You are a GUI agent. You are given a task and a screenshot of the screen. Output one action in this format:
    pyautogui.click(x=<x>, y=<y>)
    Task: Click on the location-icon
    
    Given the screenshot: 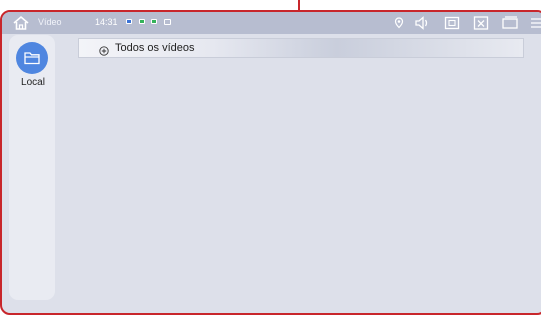 What is the action you would take?
    pyautogui.click(x=399, y=23)
    